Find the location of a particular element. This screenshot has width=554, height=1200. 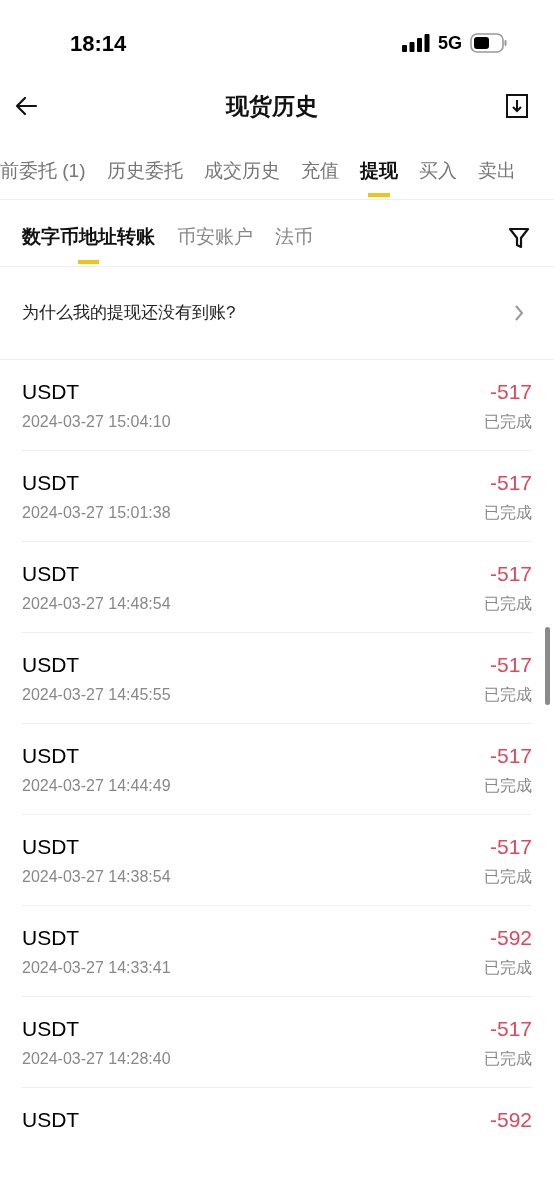

network-label: 5G is located at coordinates (450, 43).